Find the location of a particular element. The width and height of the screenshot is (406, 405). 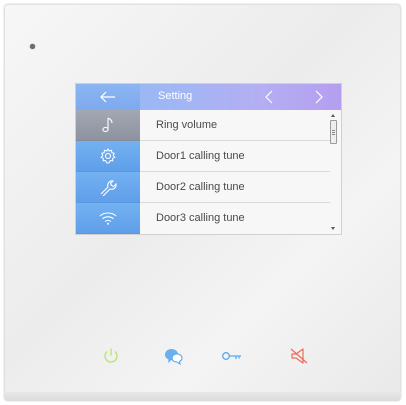

power-icon is located at coordinates (111, 355).